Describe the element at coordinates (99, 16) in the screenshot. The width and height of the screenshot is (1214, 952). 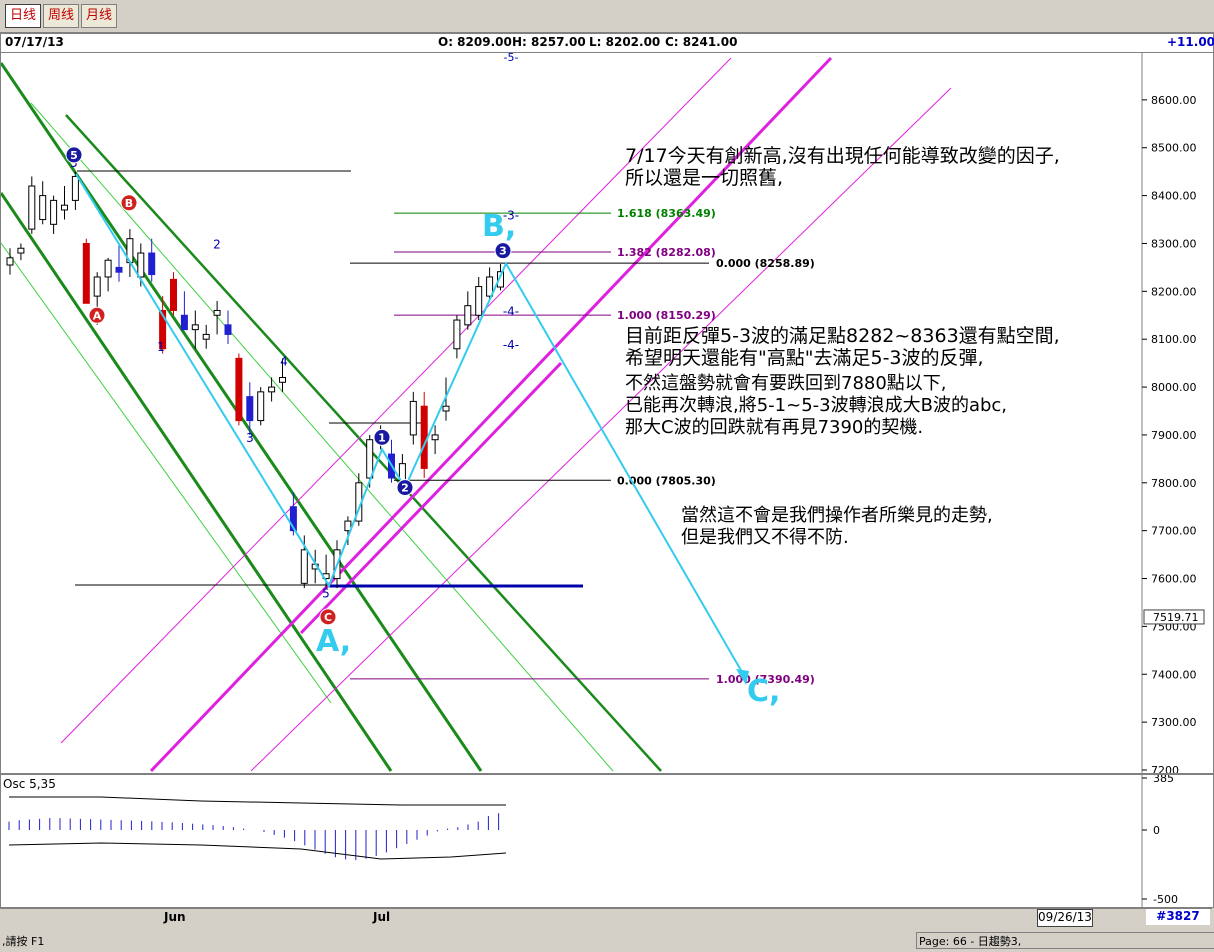
I see `tab-monthly: 月线` at that location.